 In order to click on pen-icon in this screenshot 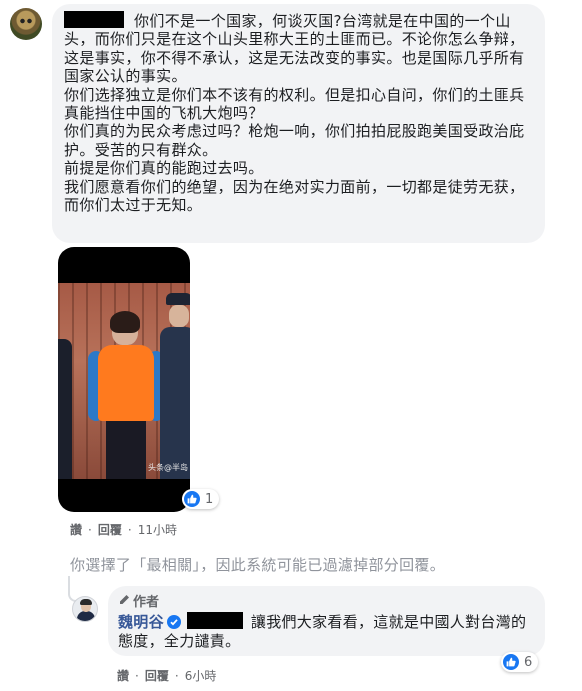, I will do `click(124, 599)`.